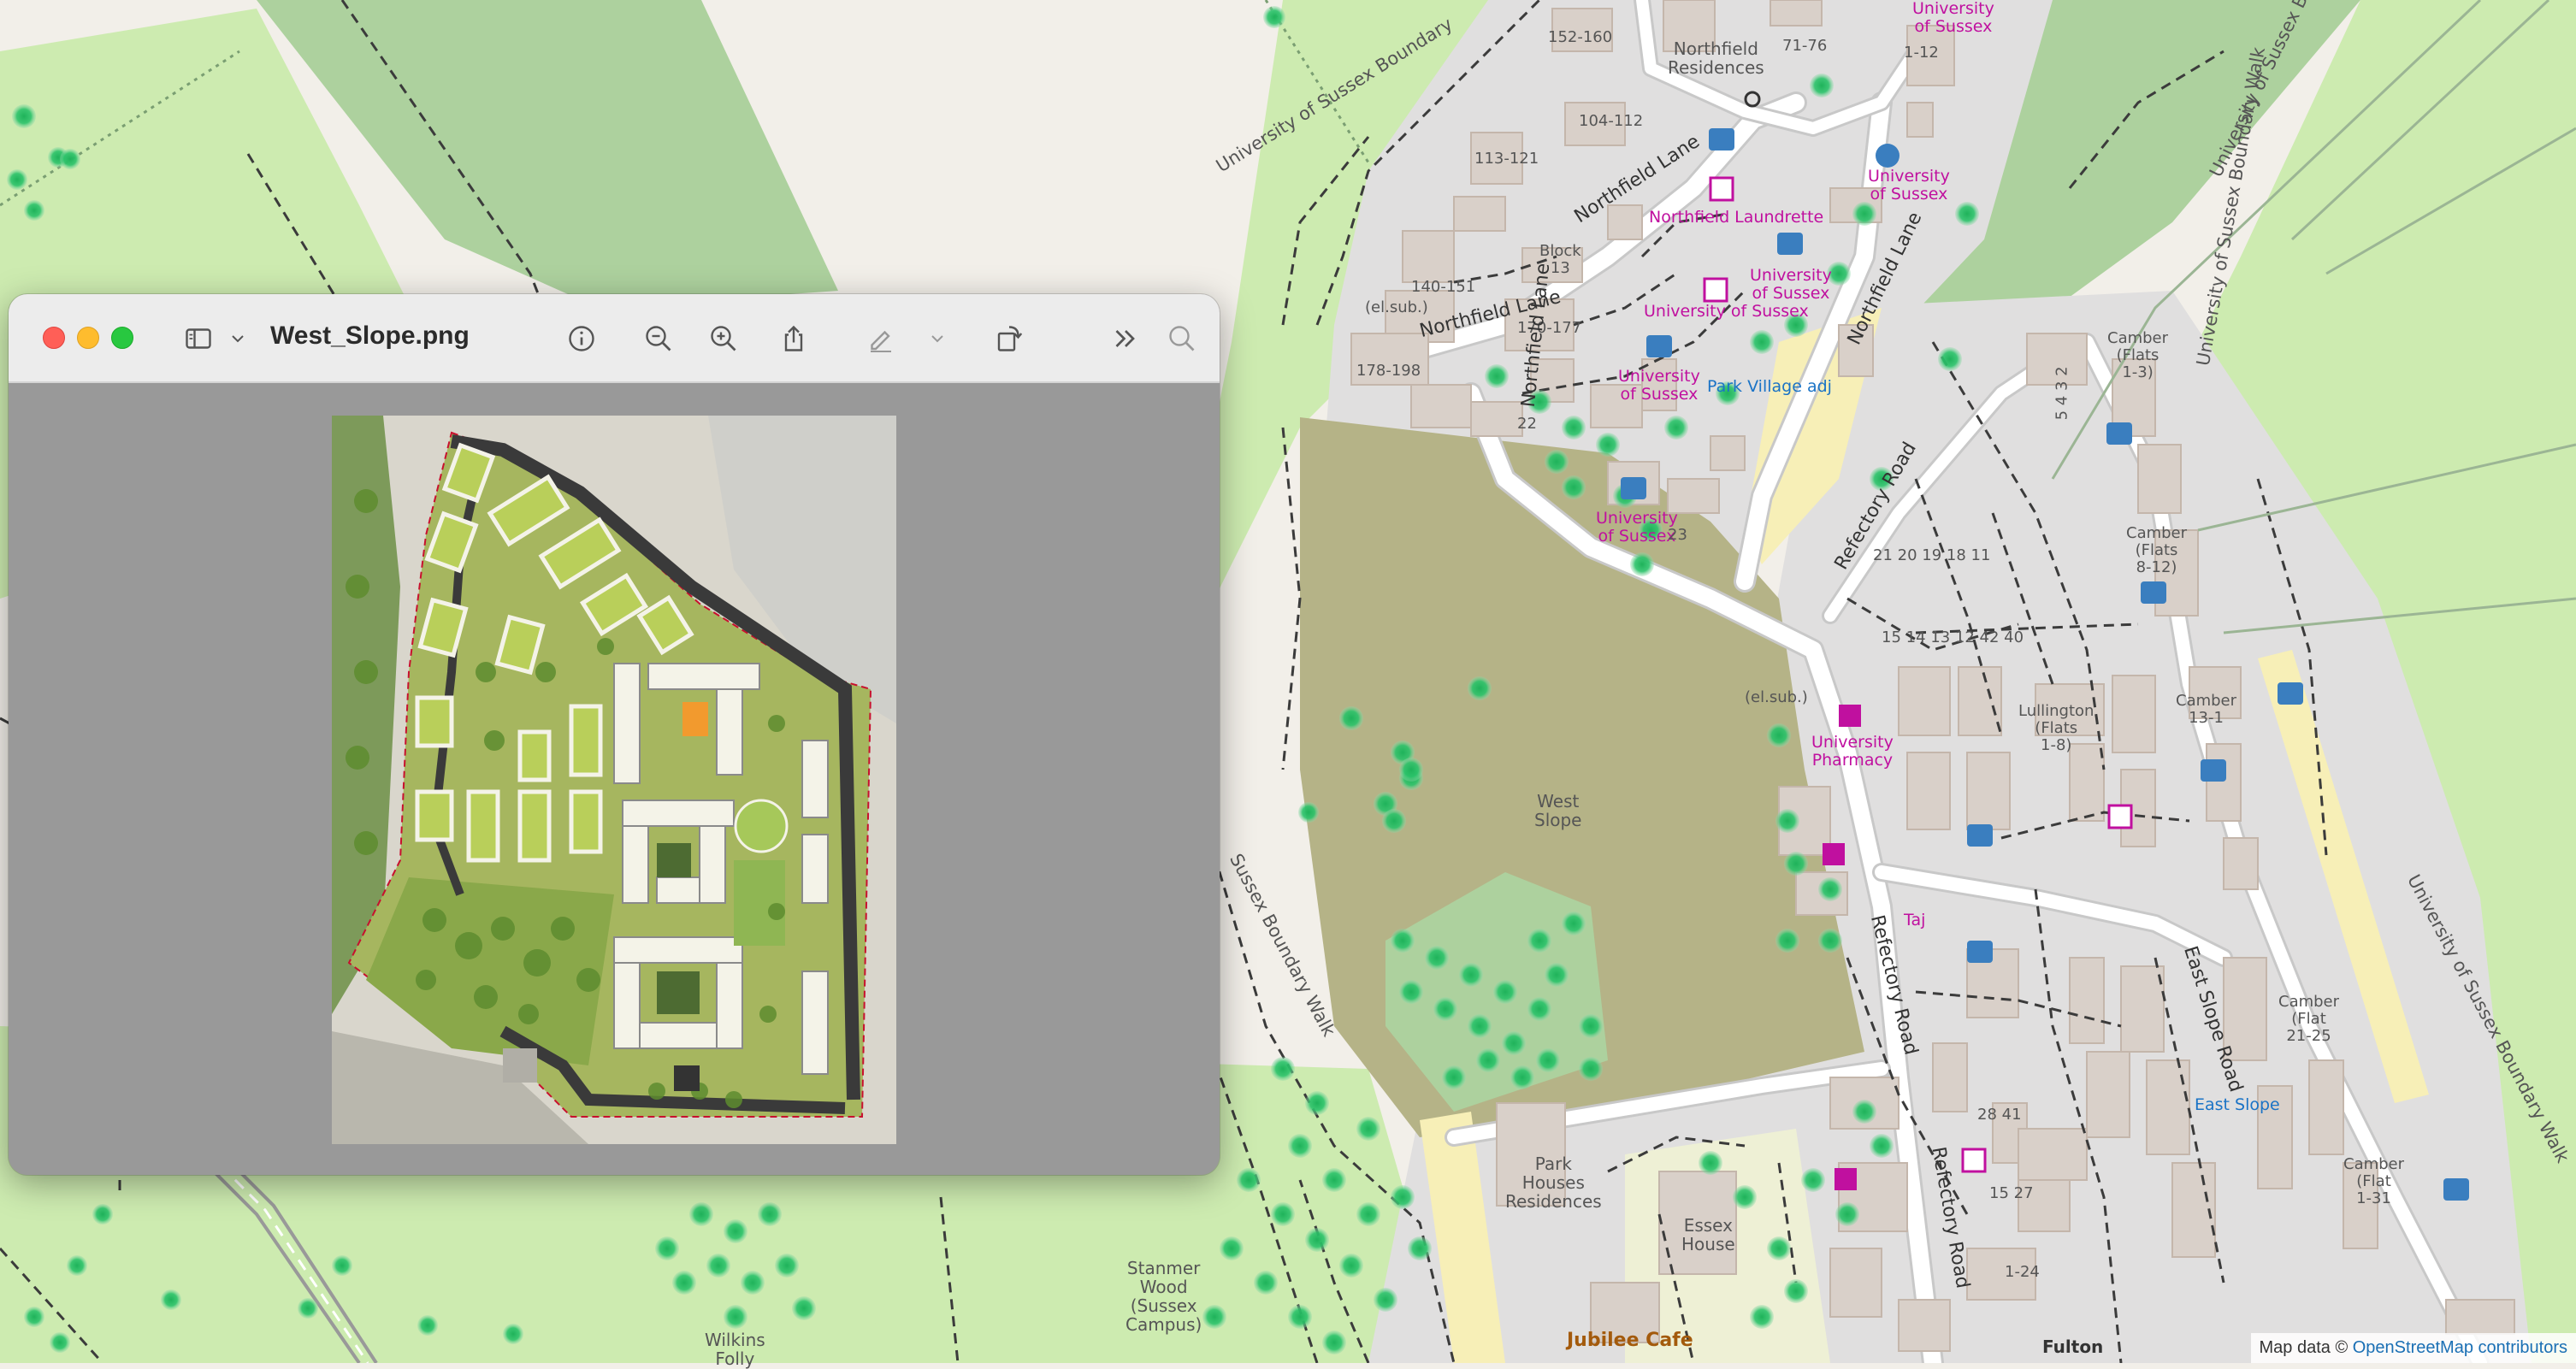  Describe the element at coordinates (237, 339) in the screenshot. I see `chevron-down-icon` at that location.